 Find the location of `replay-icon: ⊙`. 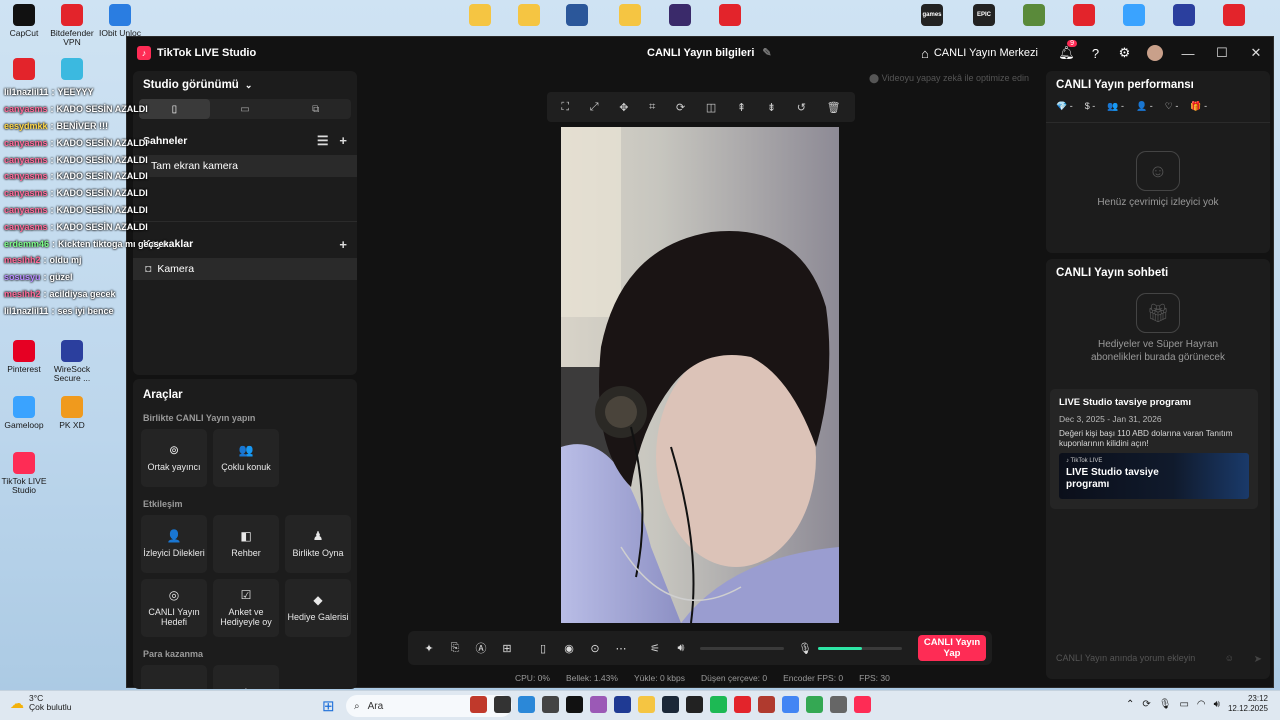

replay-icon: ⊙ is located at coordinates (595, 648).